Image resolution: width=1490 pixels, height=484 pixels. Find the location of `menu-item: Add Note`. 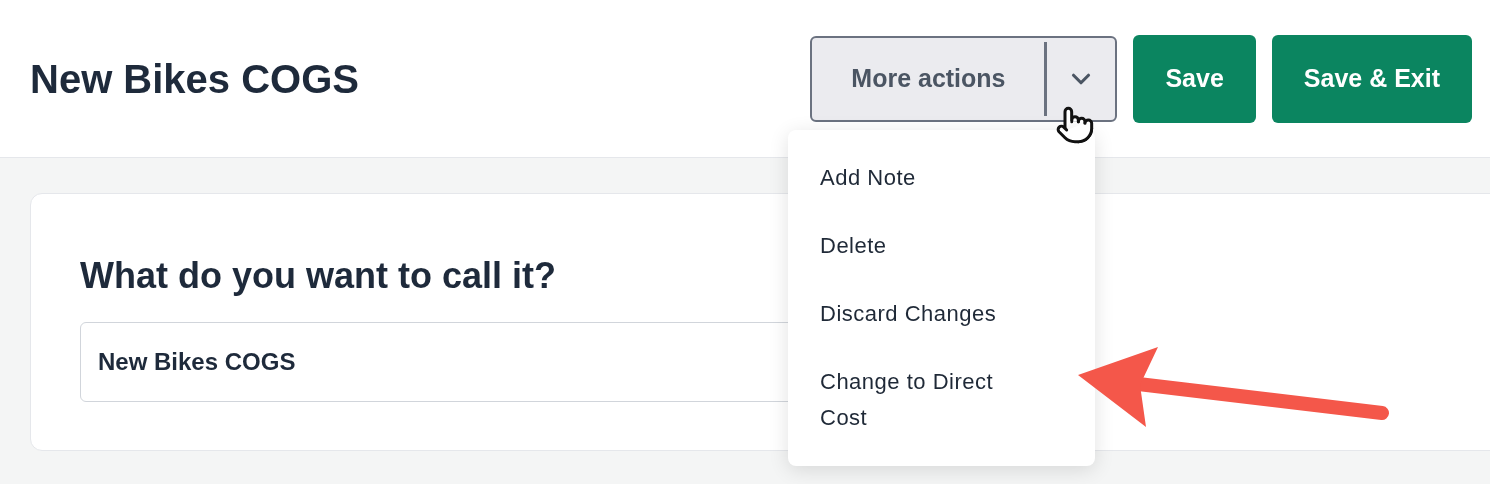

menu-item: Add Note is located at coordinates (941, 178).